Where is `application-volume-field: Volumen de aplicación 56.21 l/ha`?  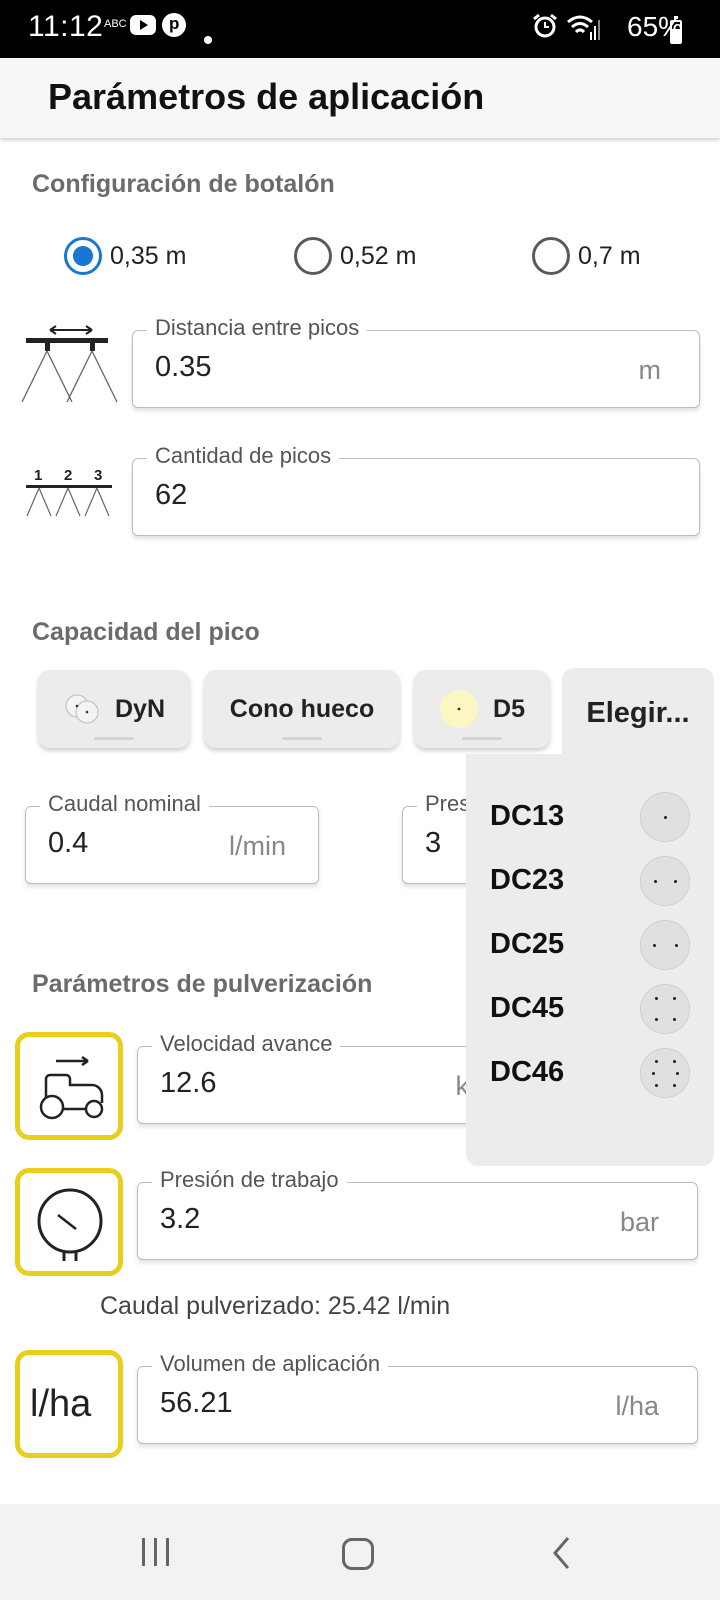 application-volume-field: Volumen de aplicación 56.21 l/ha is located at coordinates (417, 1397).